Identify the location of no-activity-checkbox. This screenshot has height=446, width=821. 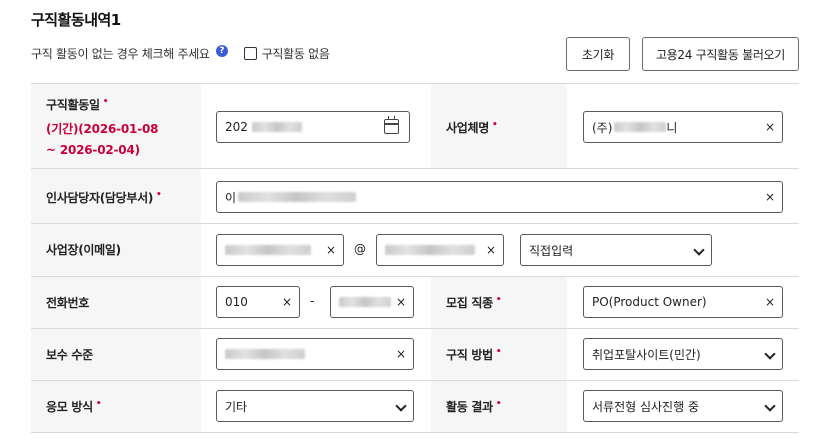
(250, 53).